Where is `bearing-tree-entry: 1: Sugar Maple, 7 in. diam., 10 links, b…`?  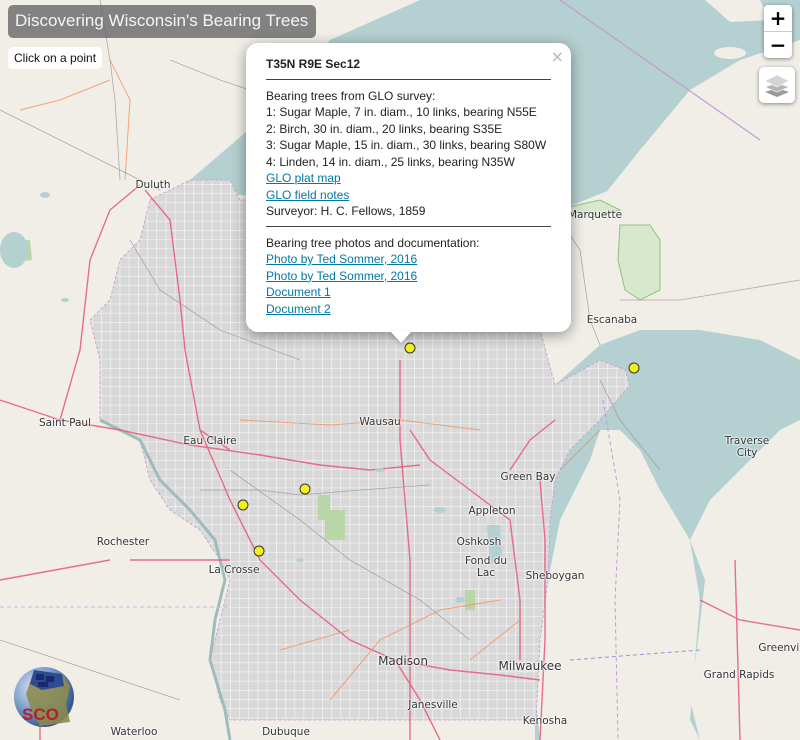
bearing-tree-entry: 1: Sugar Maple, 7 in. diam., 10 links, b… is located at coordinates (401, 112).